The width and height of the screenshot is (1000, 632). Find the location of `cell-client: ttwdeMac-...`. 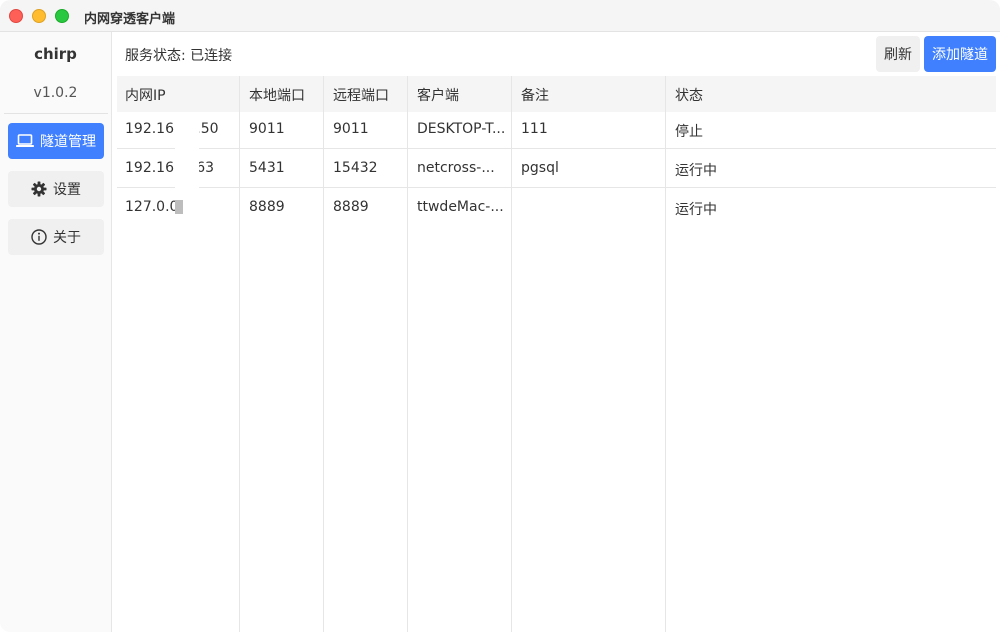

cell-client: ttwdeMac-... is located at coordinates (460, 207).